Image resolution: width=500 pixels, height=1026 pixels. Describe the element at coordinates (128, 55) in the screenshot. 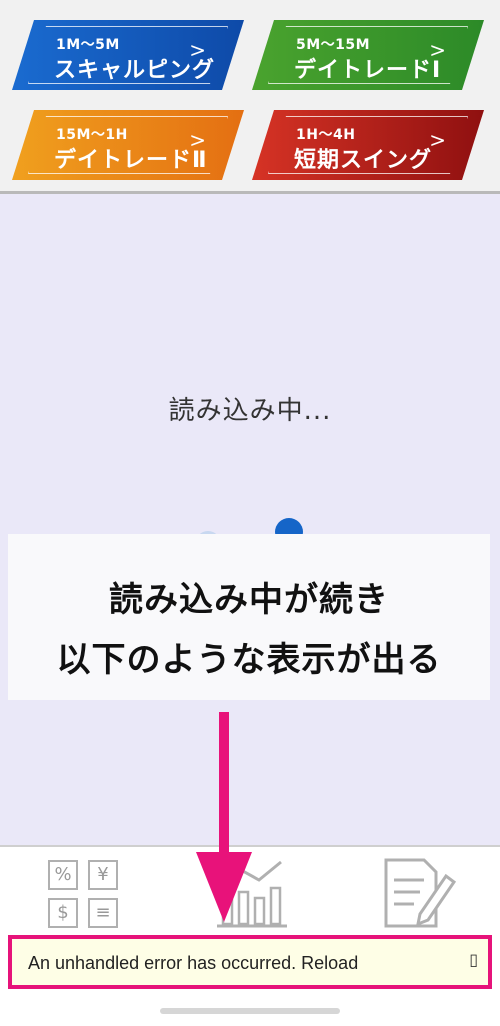

I see `mode-button-scalping: 1M〜5M スキャルピング >` at that location.